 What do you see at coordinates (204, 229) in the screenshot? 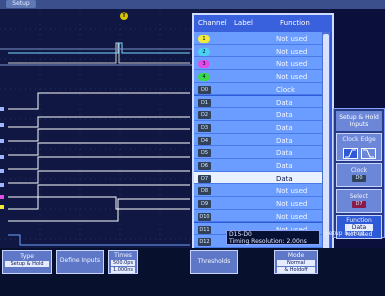
I see `channel-chip: D11` at bounding box center [204, 229].